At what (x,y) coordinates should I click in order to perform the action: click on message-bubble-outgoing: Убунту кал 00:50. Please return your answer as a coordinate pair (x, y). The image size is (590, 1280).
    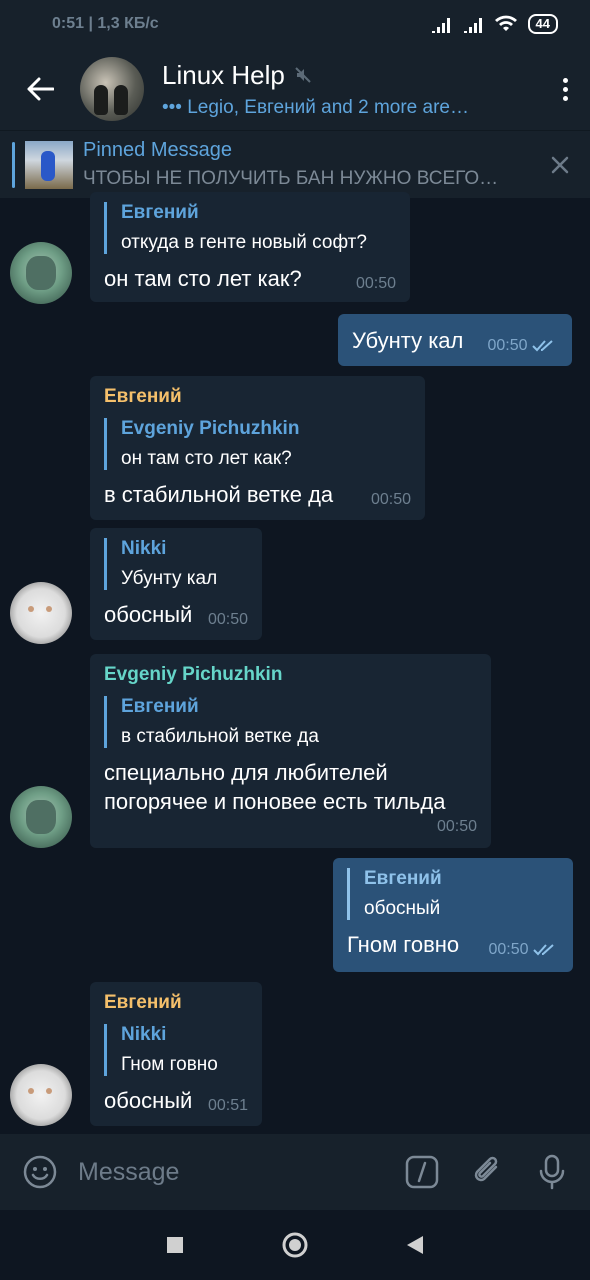
    Looking at the image, I should click on (455, 340).